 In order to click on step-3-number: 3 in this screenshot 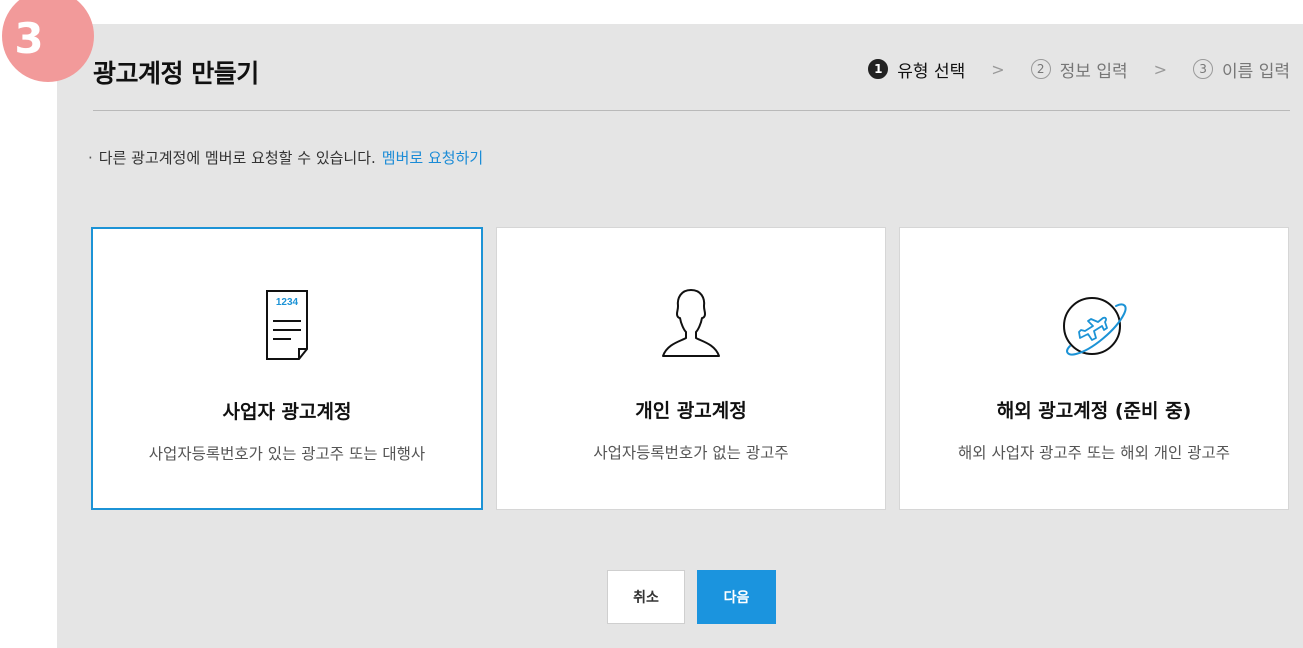, I will do `click(1203, 69)`.